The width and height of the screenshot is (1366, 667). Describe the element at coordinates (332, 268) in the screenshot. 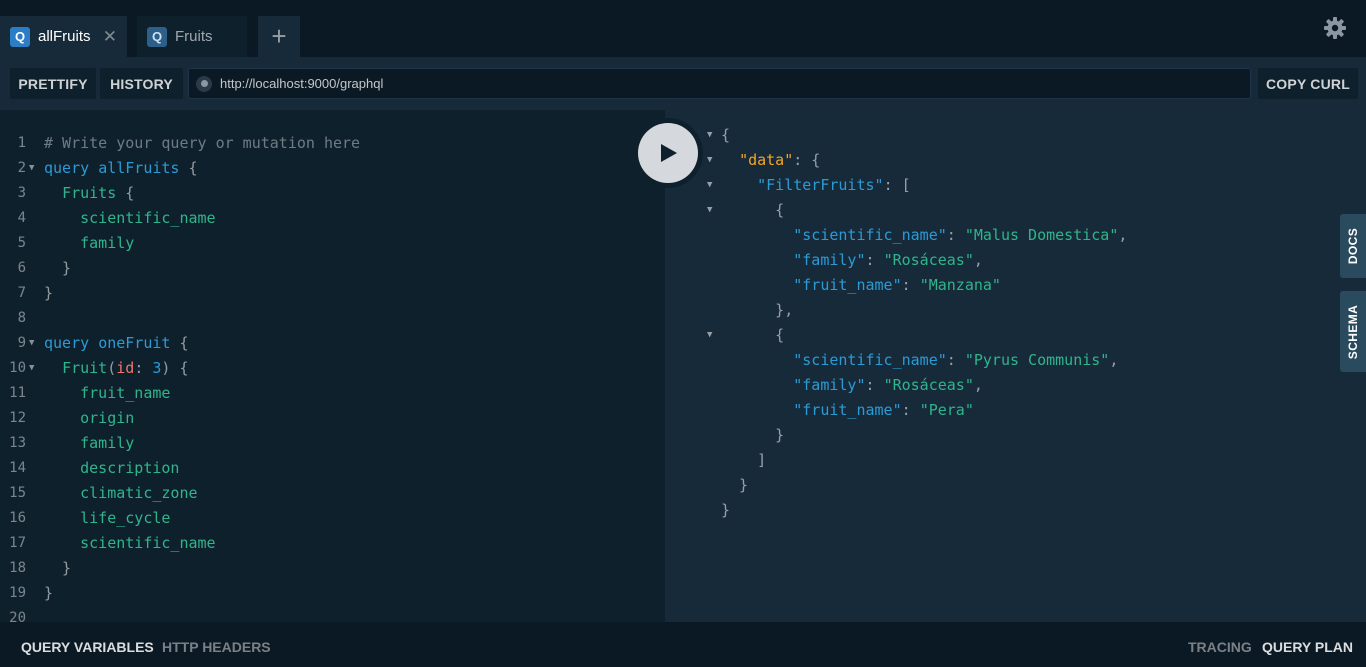

I see `editor-line: 6 }` at that location.